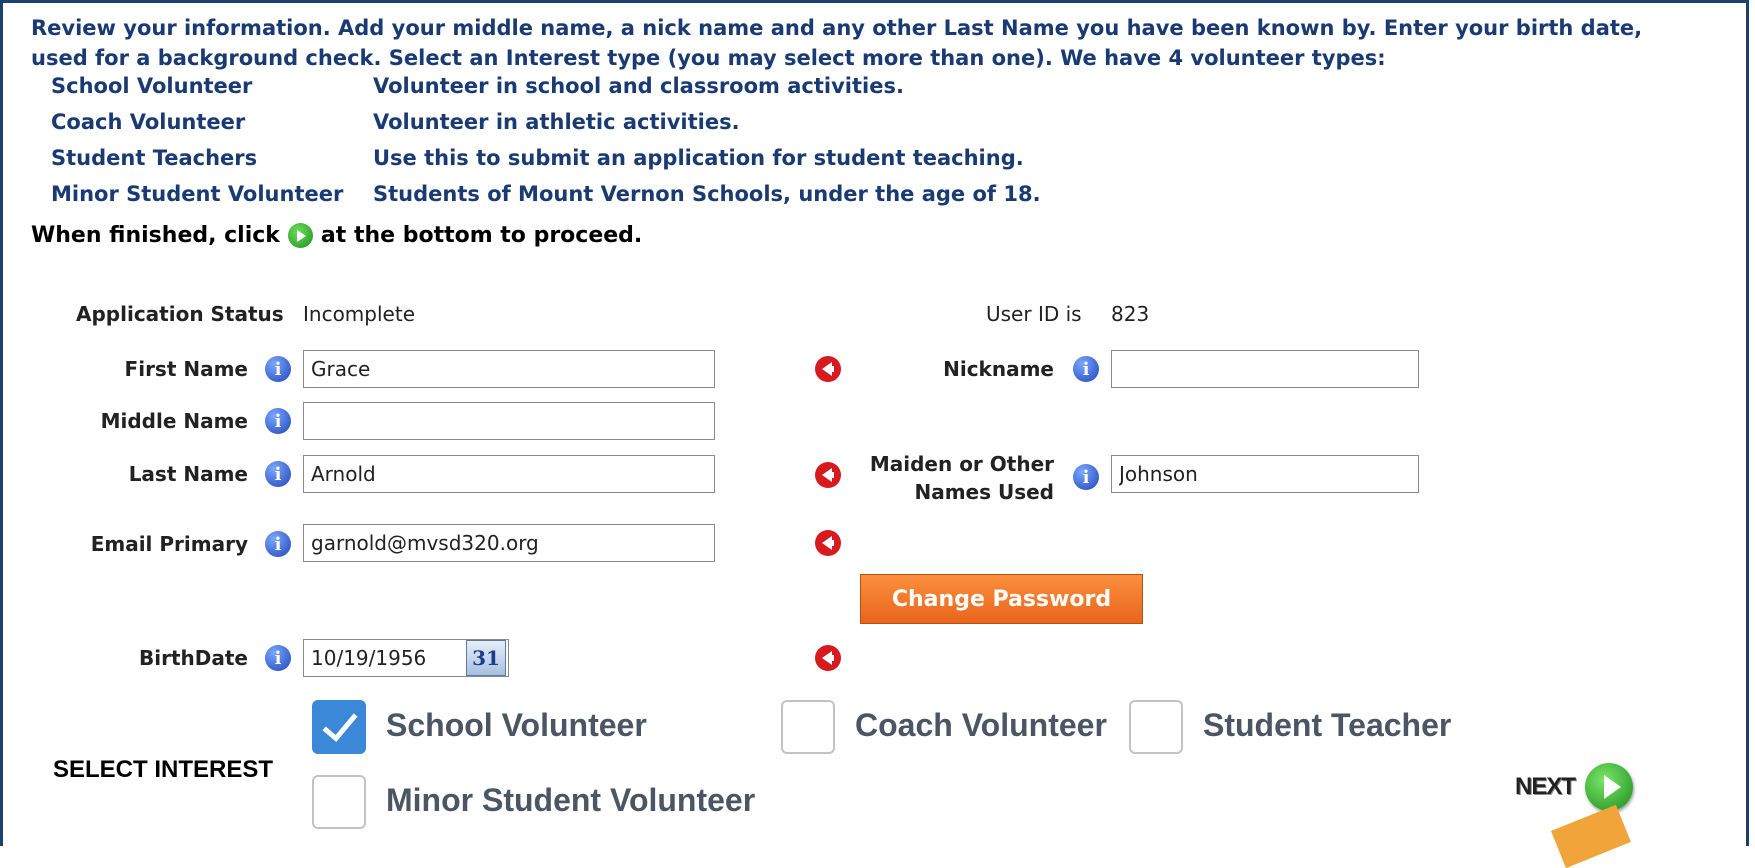 Image resolution: width=1755 pixels, height=868 pixels. I want to click on nickname-label: Nickname, so click(998, 369).